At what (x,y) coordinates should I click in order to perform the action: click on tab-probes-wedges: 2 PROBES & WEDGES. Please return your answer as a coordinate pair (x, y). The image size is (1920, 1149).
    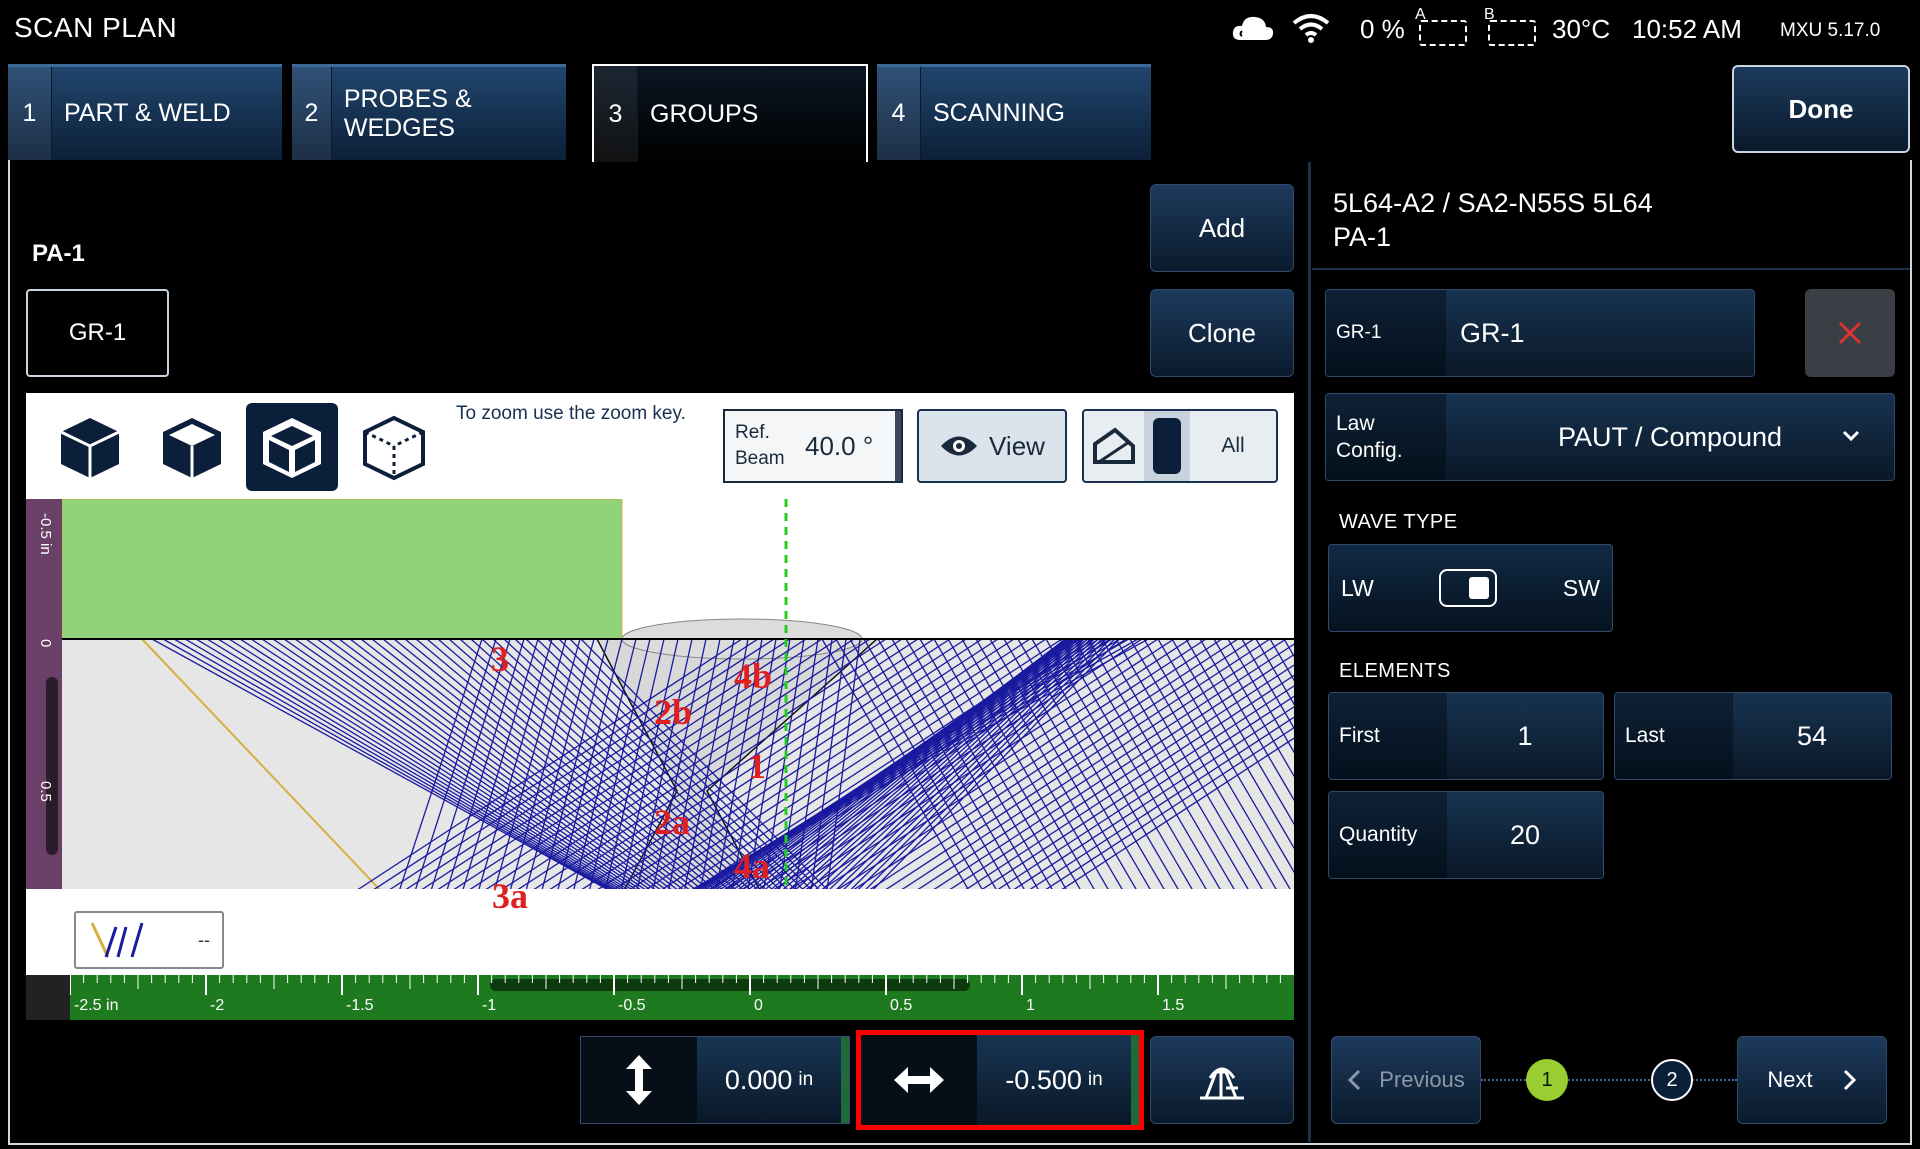
    Looking at the image, I should click on (429, 112).